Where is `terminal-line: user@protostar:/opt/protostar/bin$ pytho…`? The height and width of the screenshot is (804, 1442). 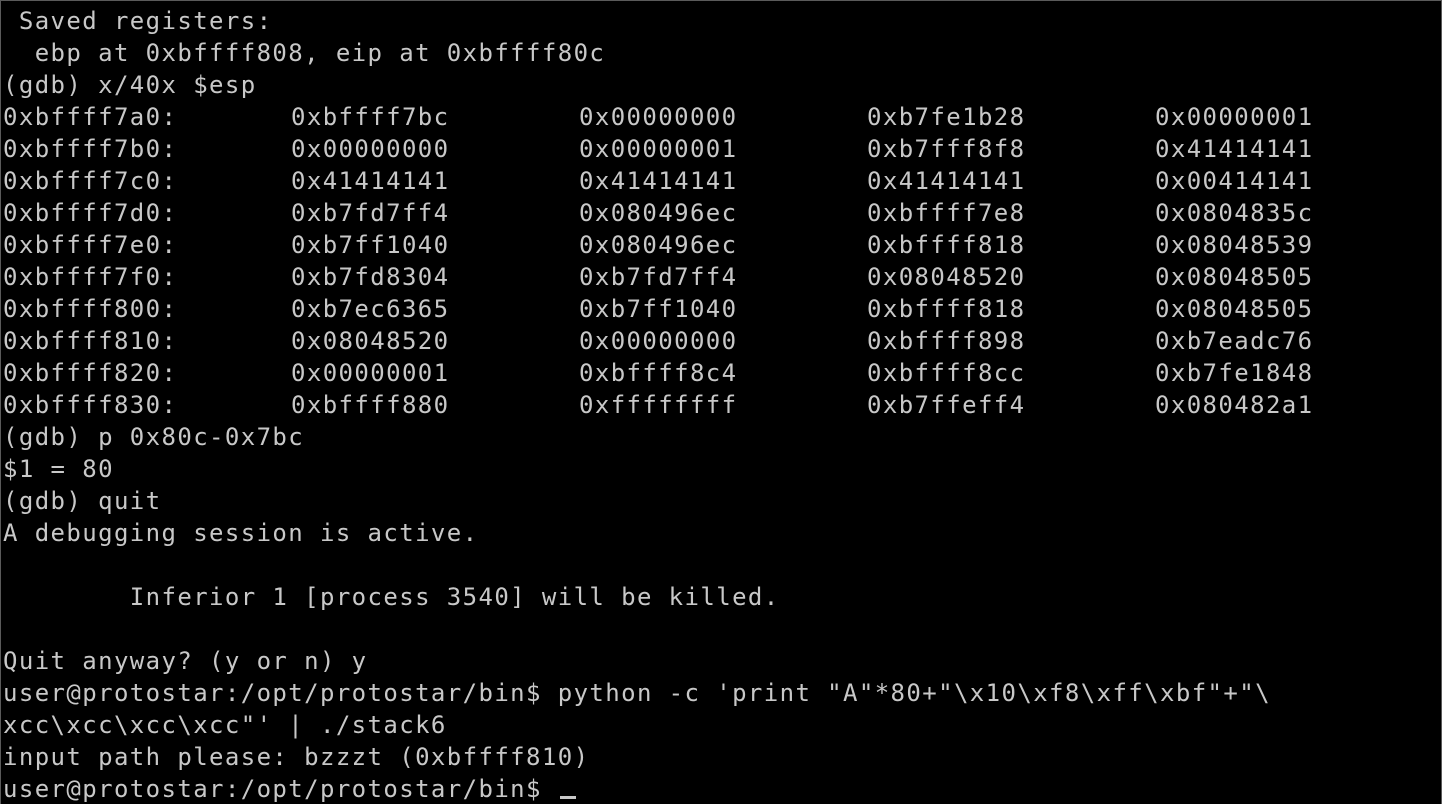
terminal-line: user@protostar:/opt/protostar/bin$ pytho… is located at coordinates (637, 693).